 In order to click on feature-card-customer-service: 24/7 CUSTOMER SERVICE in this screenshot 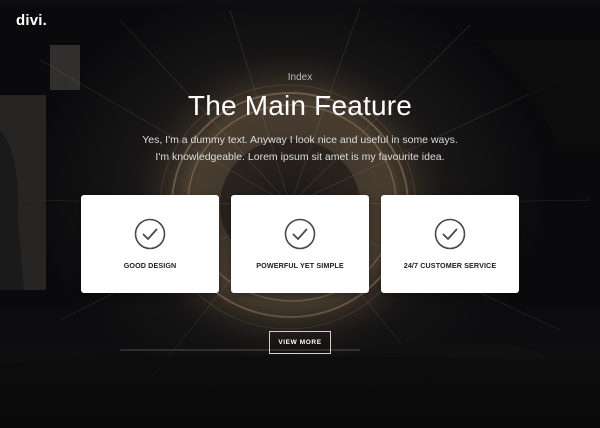, I will do `click(450, 244)`.